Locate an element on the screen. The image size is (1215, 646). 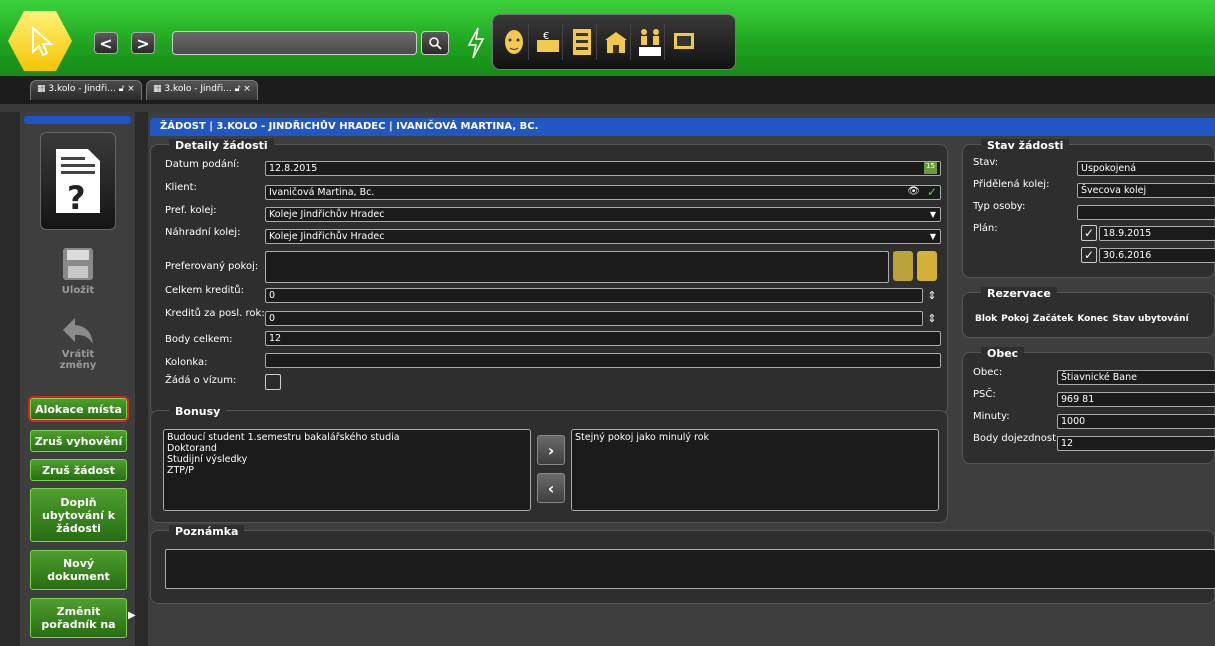
credits-year-spinner: ⇕ is located at coordinates (932, 318).